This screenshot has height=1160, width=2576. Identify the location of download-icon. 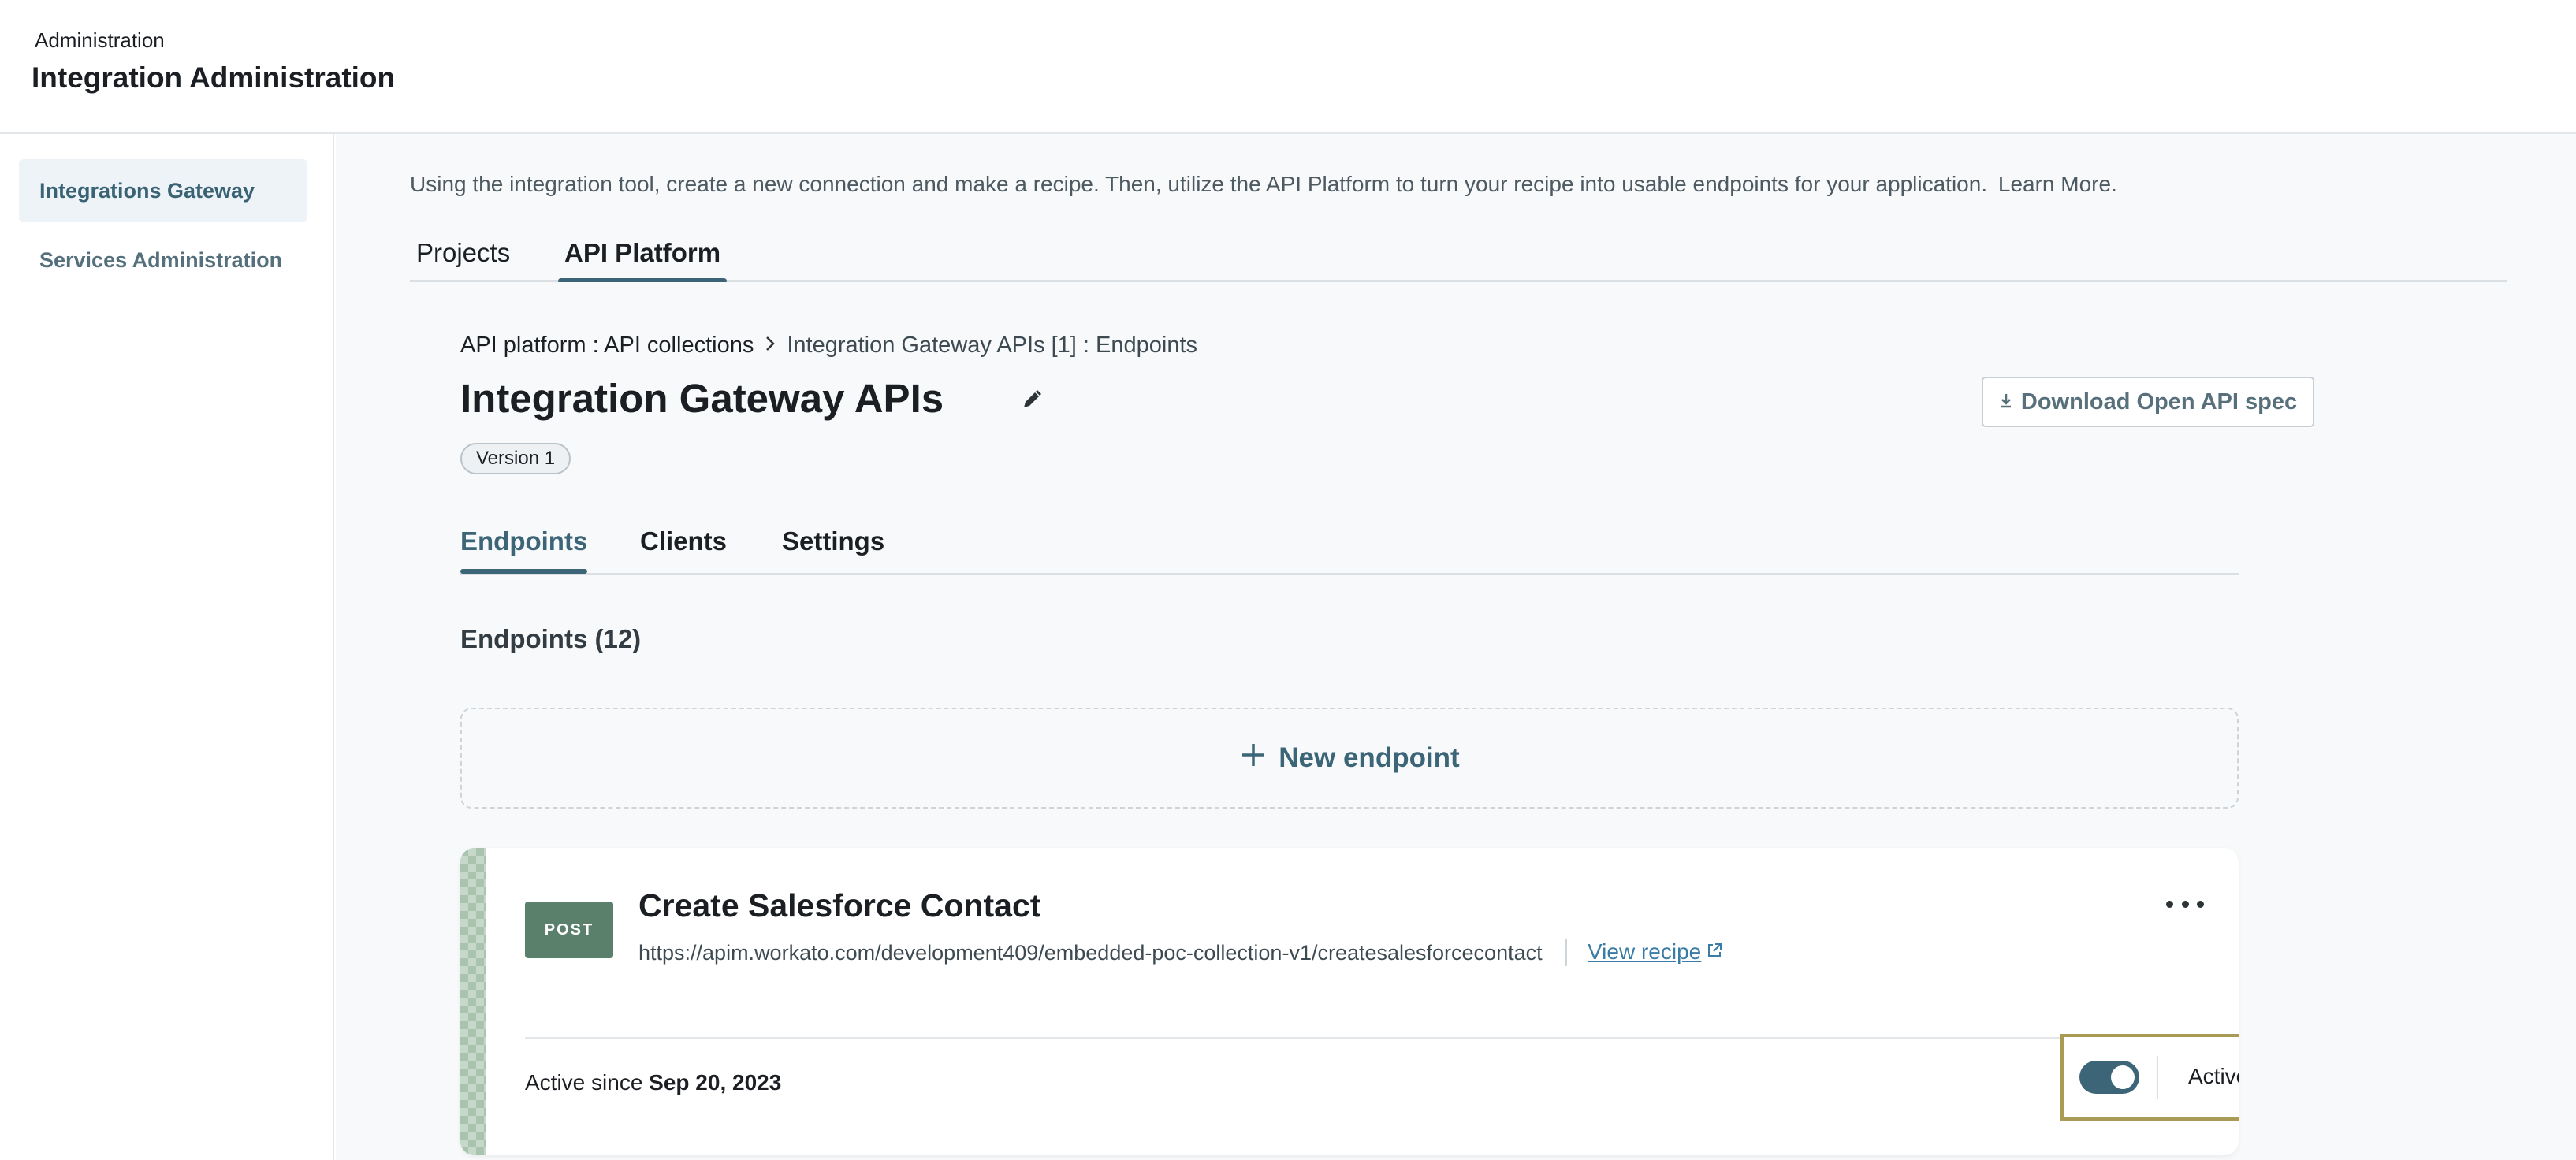
(2006, 402).